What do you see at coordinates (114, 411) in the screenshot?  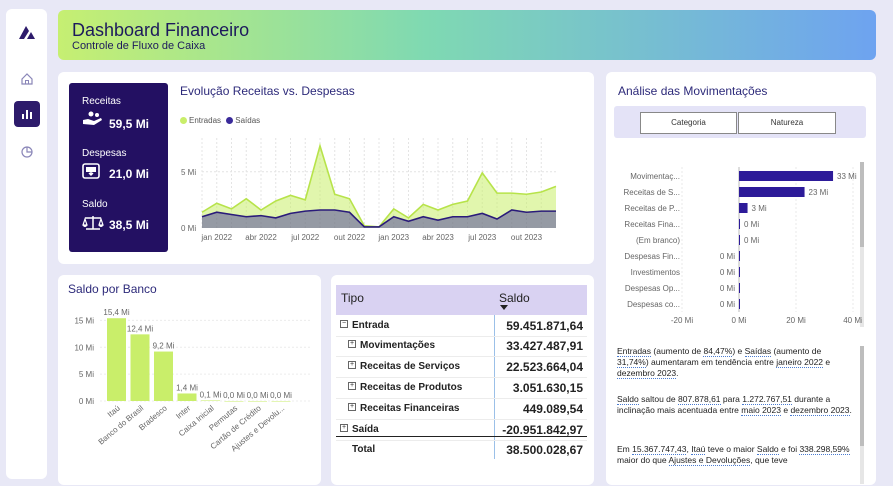 I see `x-tick-label: Itaú` at bounding box center [114, 411].